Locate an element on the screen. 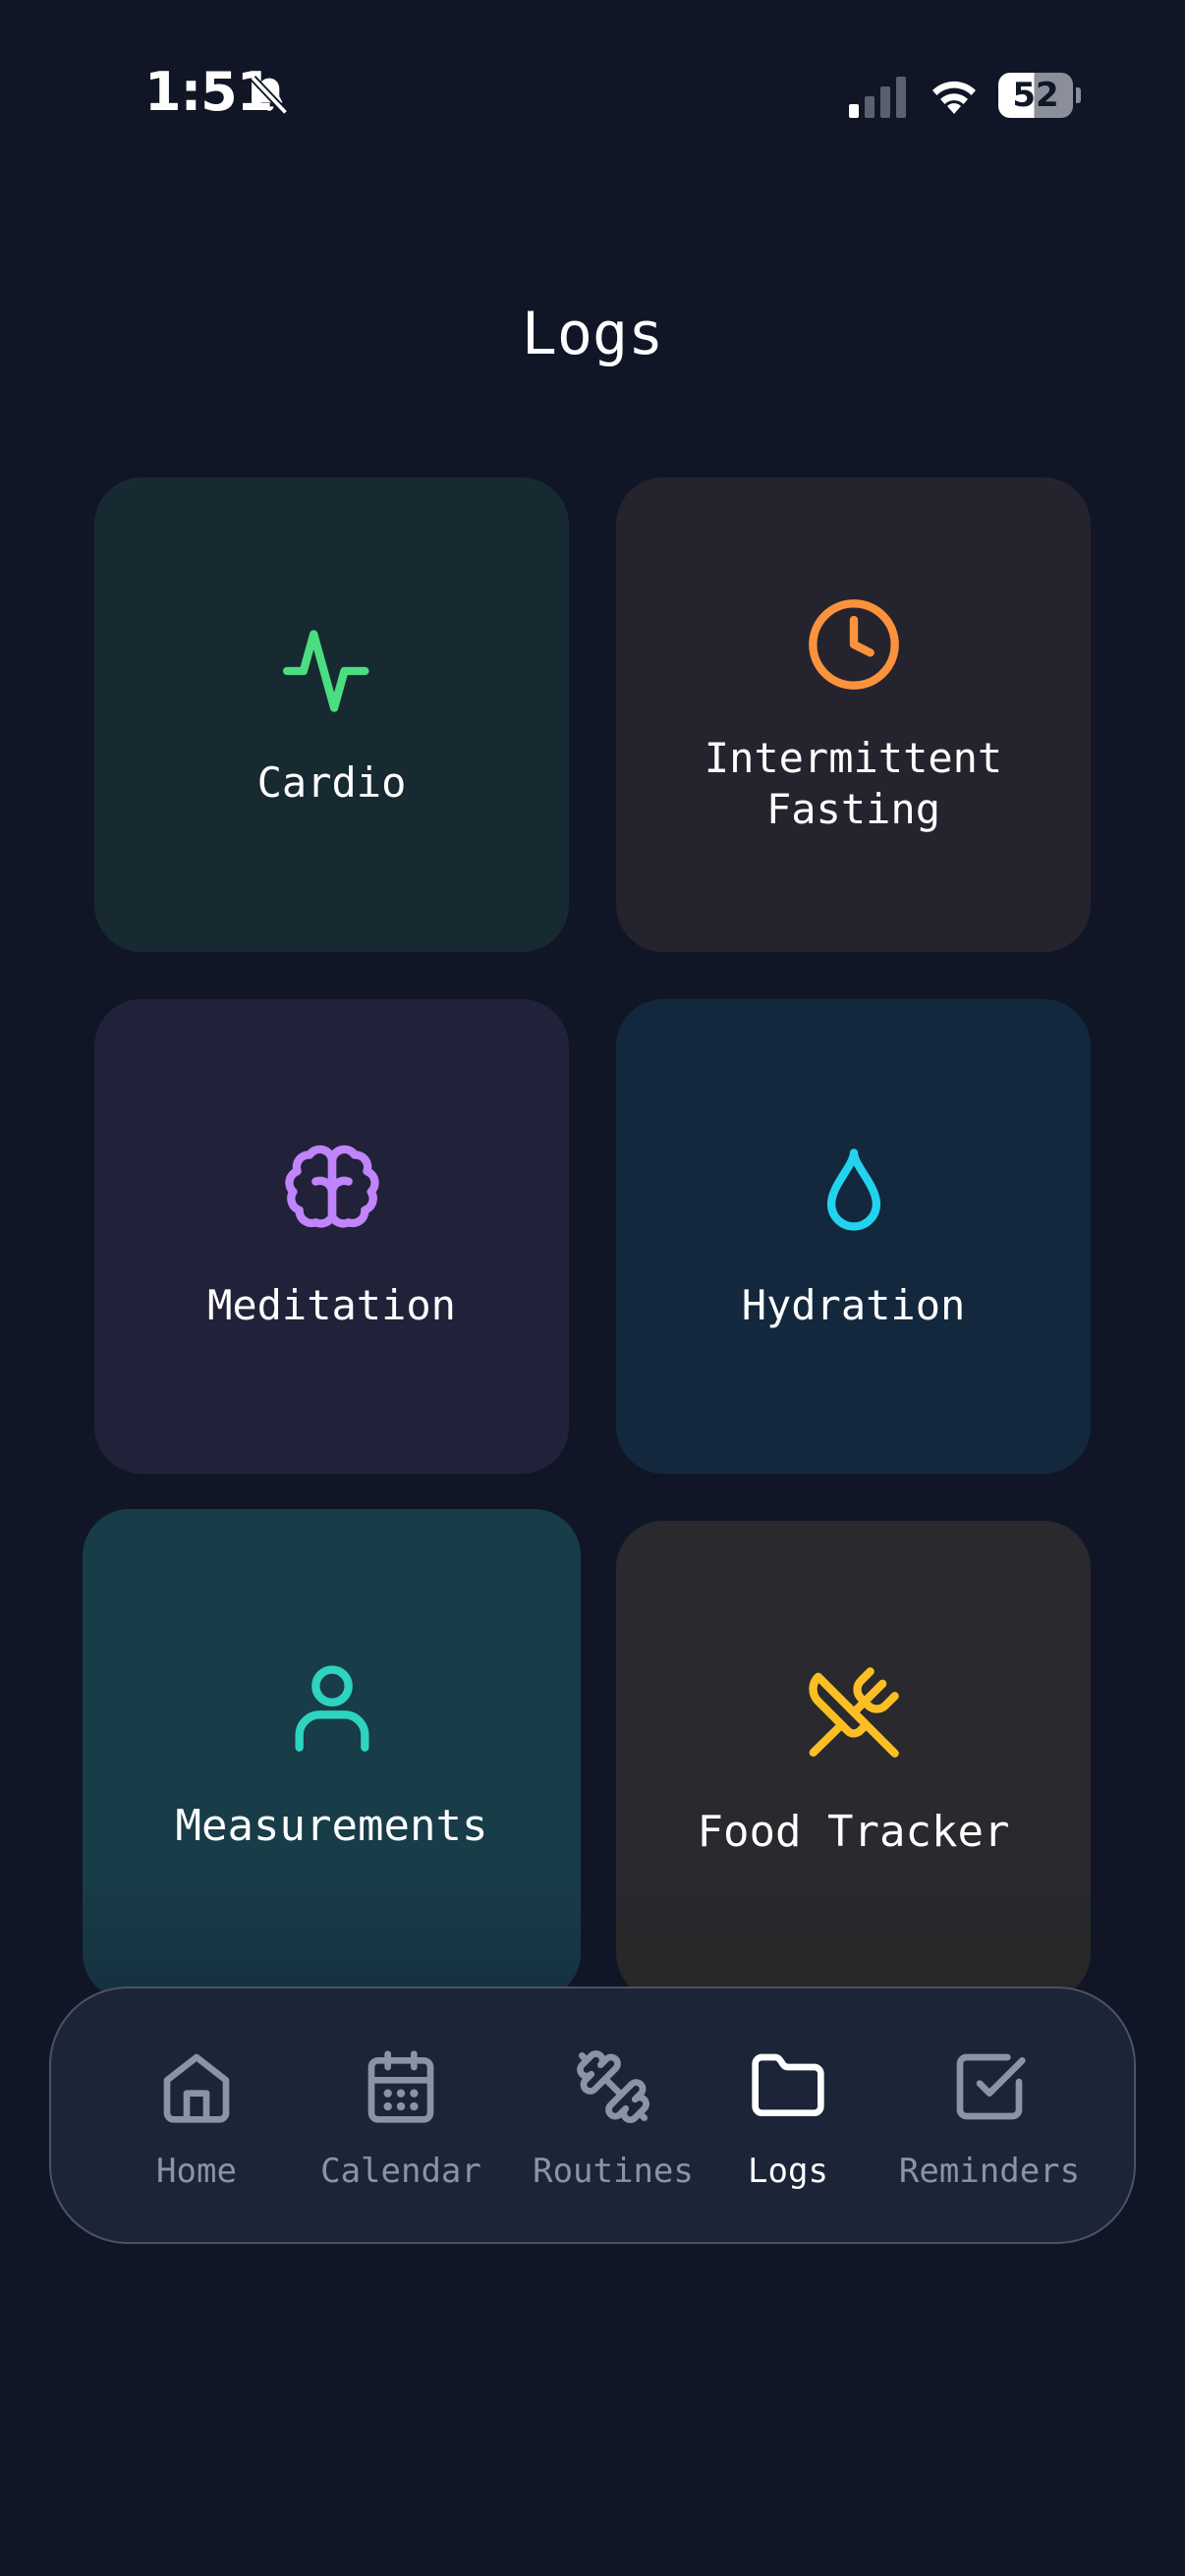 This screenshot has height=2576, width=1185. nav-item-routines: Routines is located at coordinates (613, 2119).